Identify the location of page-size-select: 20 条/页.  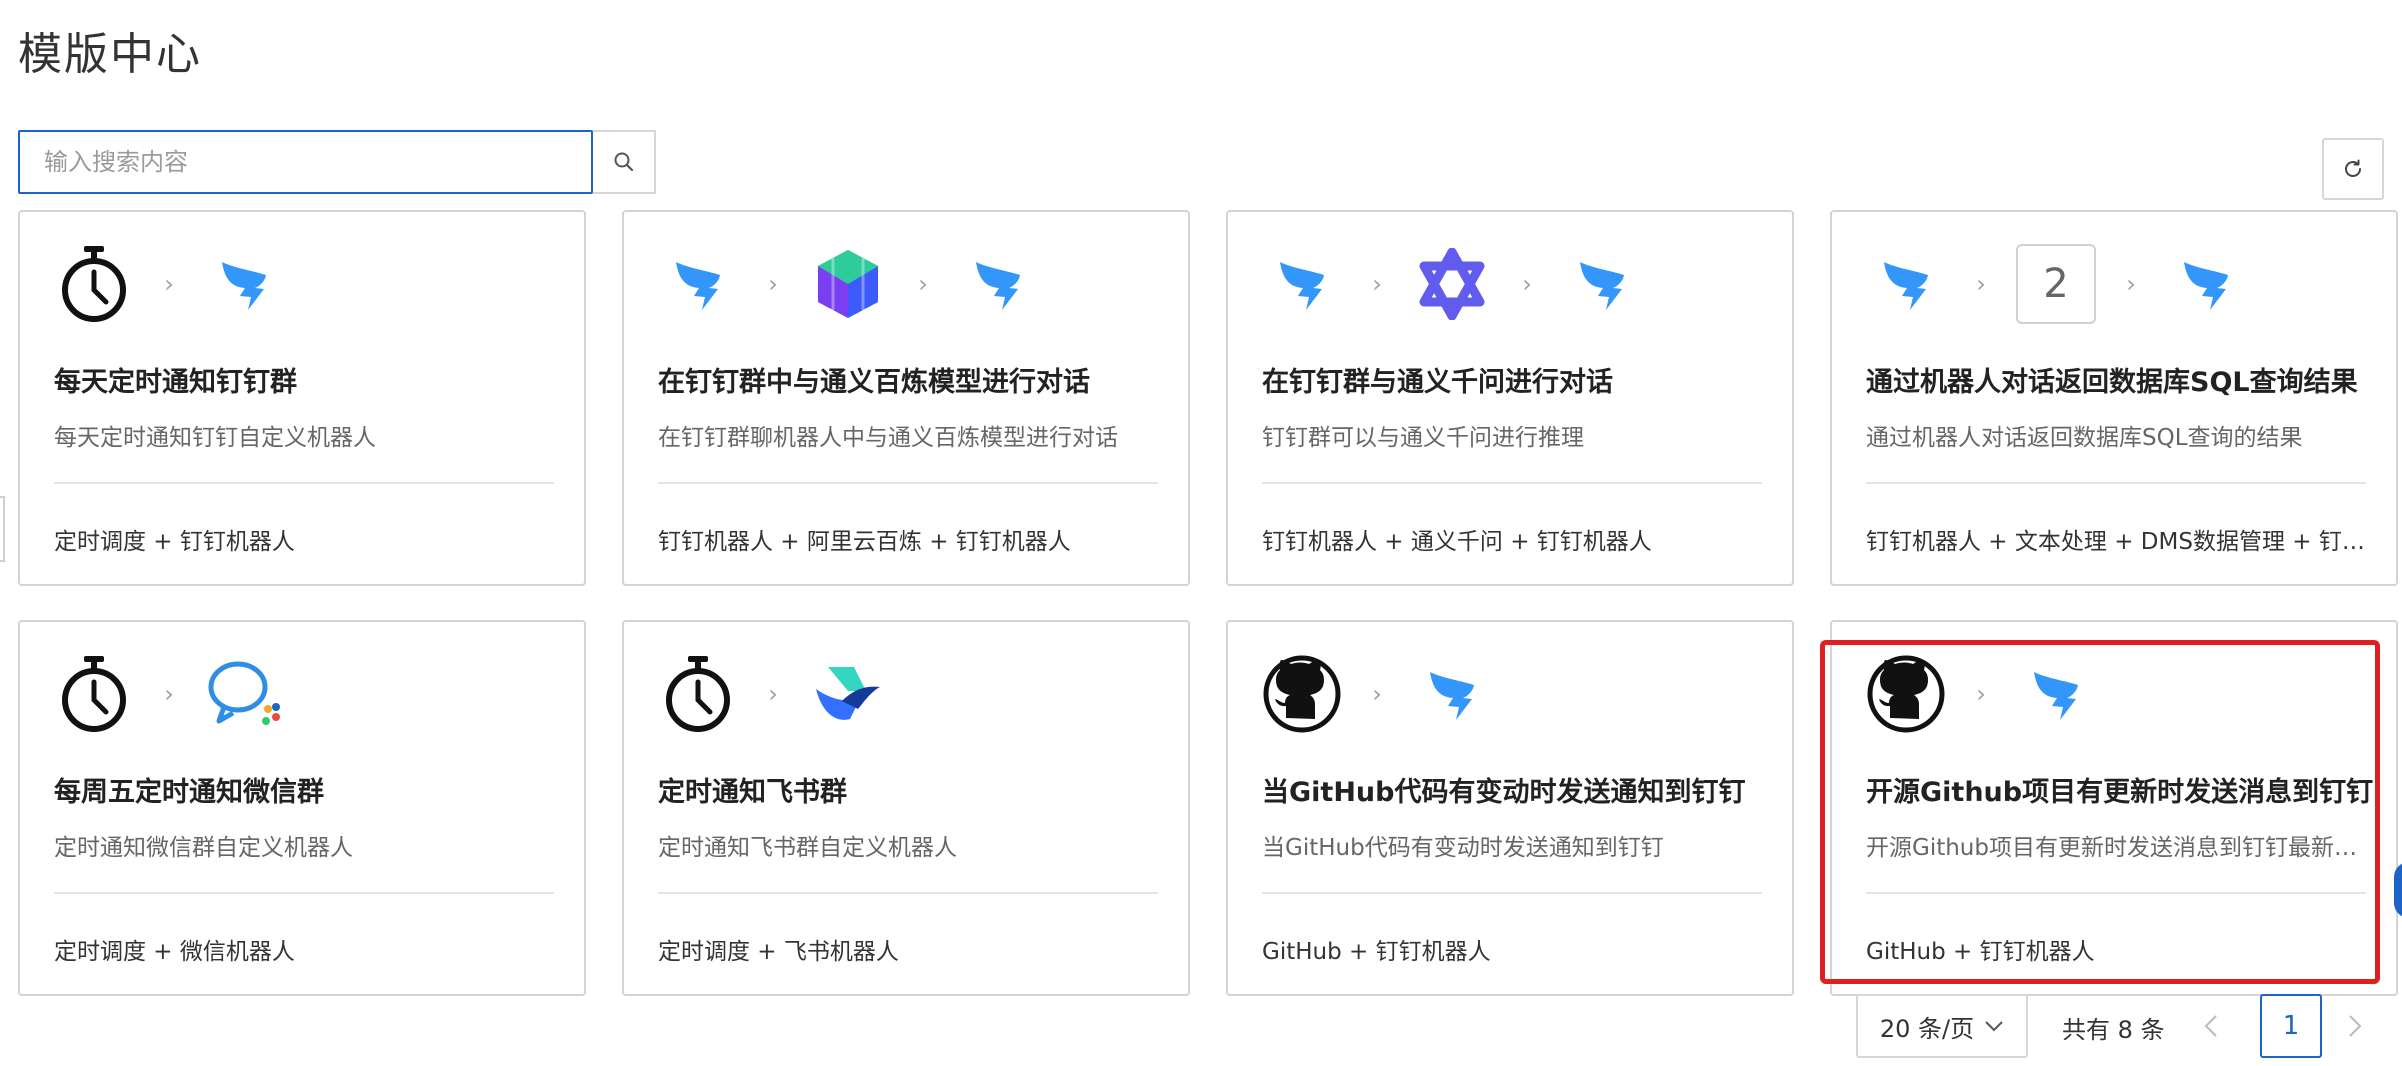
(1942, 1026).